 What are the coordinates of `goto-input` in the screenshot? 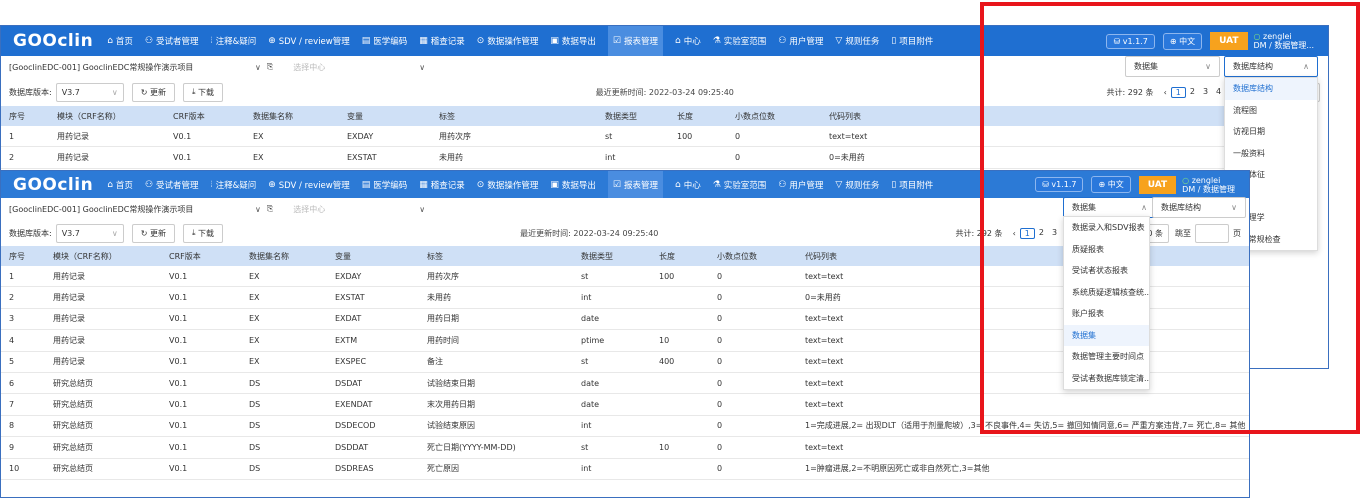 It's located at (1212, 233).